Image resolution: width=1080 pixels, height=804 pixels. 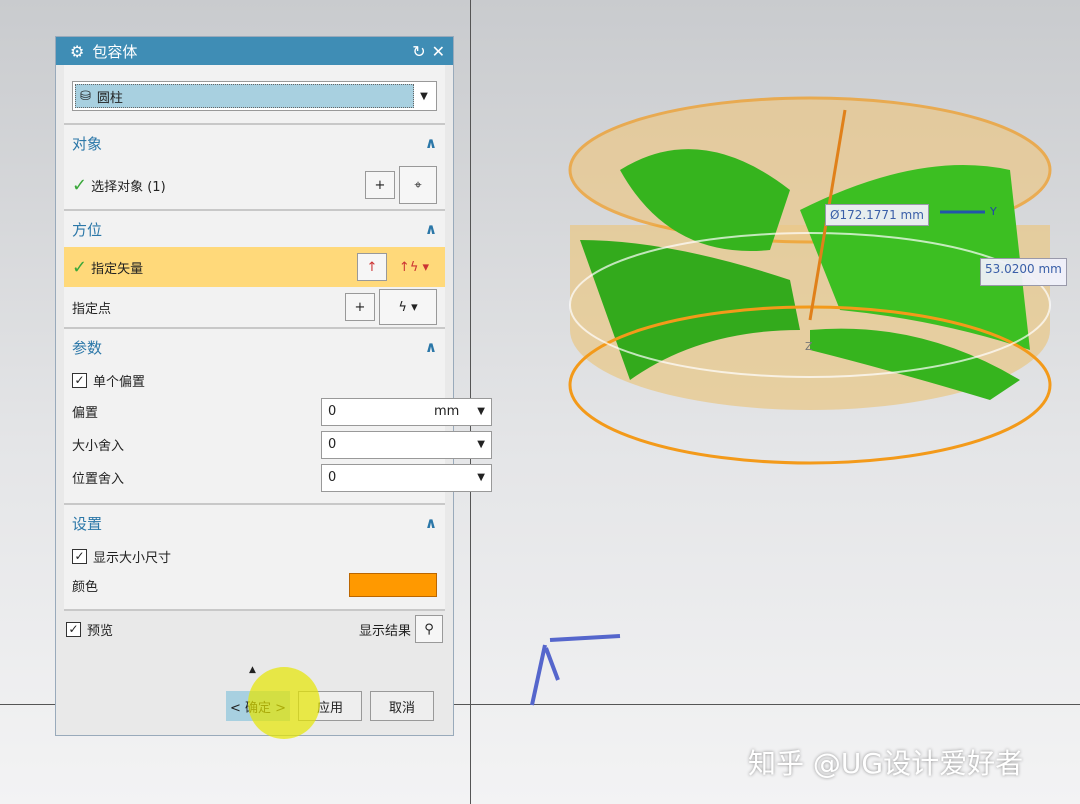 What do you see at coordinates (254, 96) in the screenshot?
I see `type-select: ⛁ 圆柱 ▼` at bounding box center [254, 96].